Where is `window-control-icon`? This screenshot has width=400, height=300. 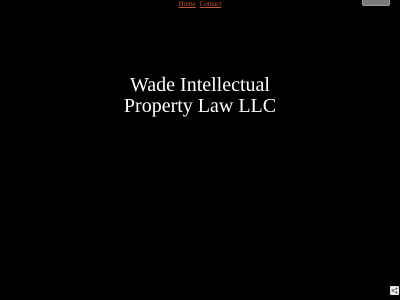 window-control-icon is located at coordinates (376, 3).